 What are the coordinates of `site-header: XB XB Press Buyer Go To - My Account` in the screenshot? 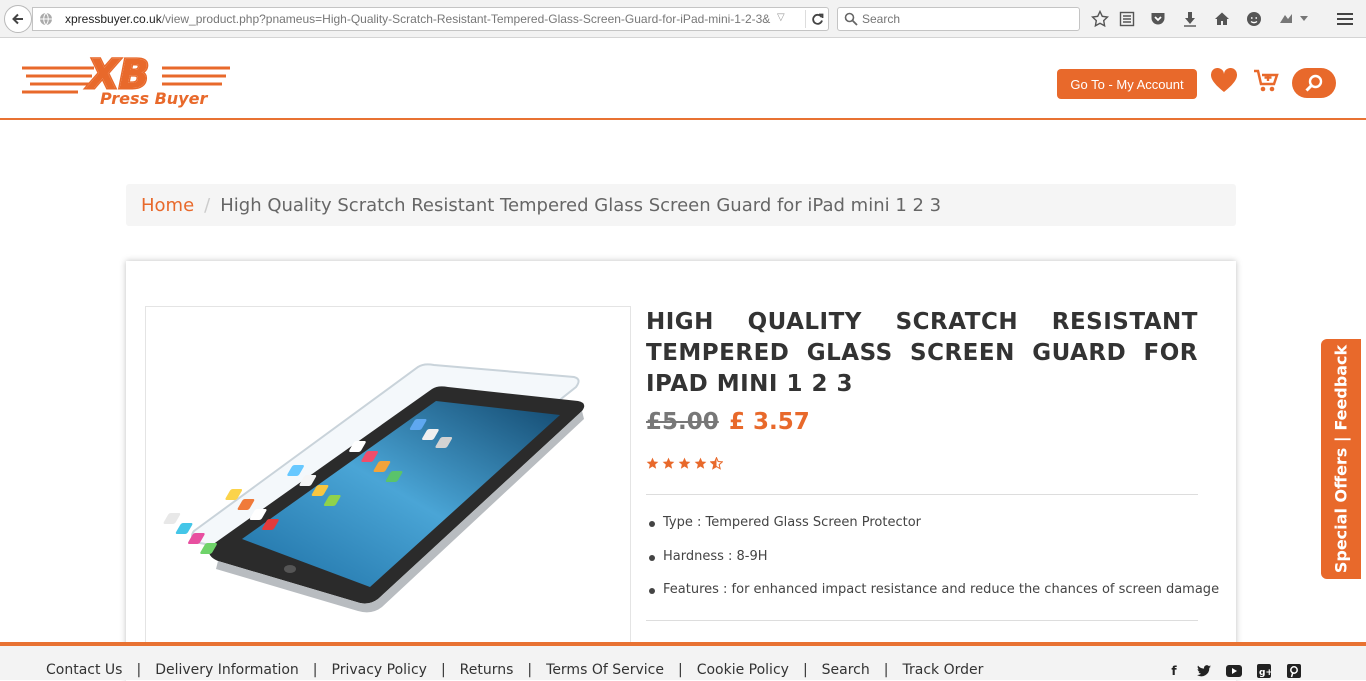 It's located at (683, 79).